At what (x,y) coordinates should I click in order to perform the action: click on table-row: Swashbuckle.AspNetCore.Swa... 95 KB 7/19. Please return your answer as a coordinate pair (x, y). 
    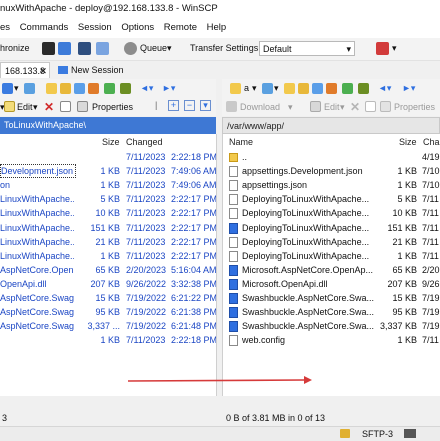
    Looking at the image, I should click on (331, 312).